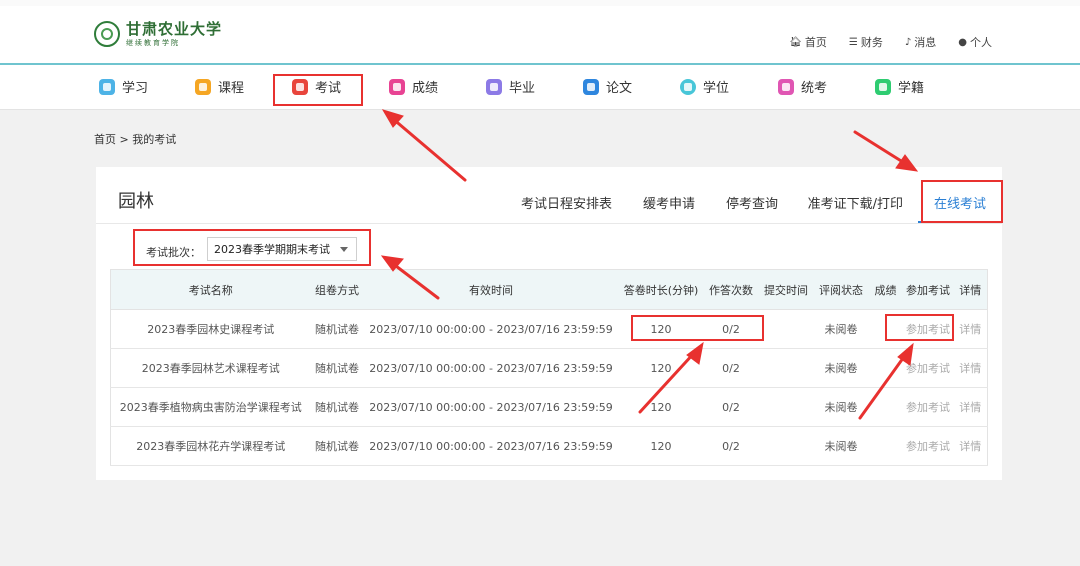 The width and height of the screenshot is (1080, 566). I want to click on nav-item-courses: 课程, so click(219, 86).